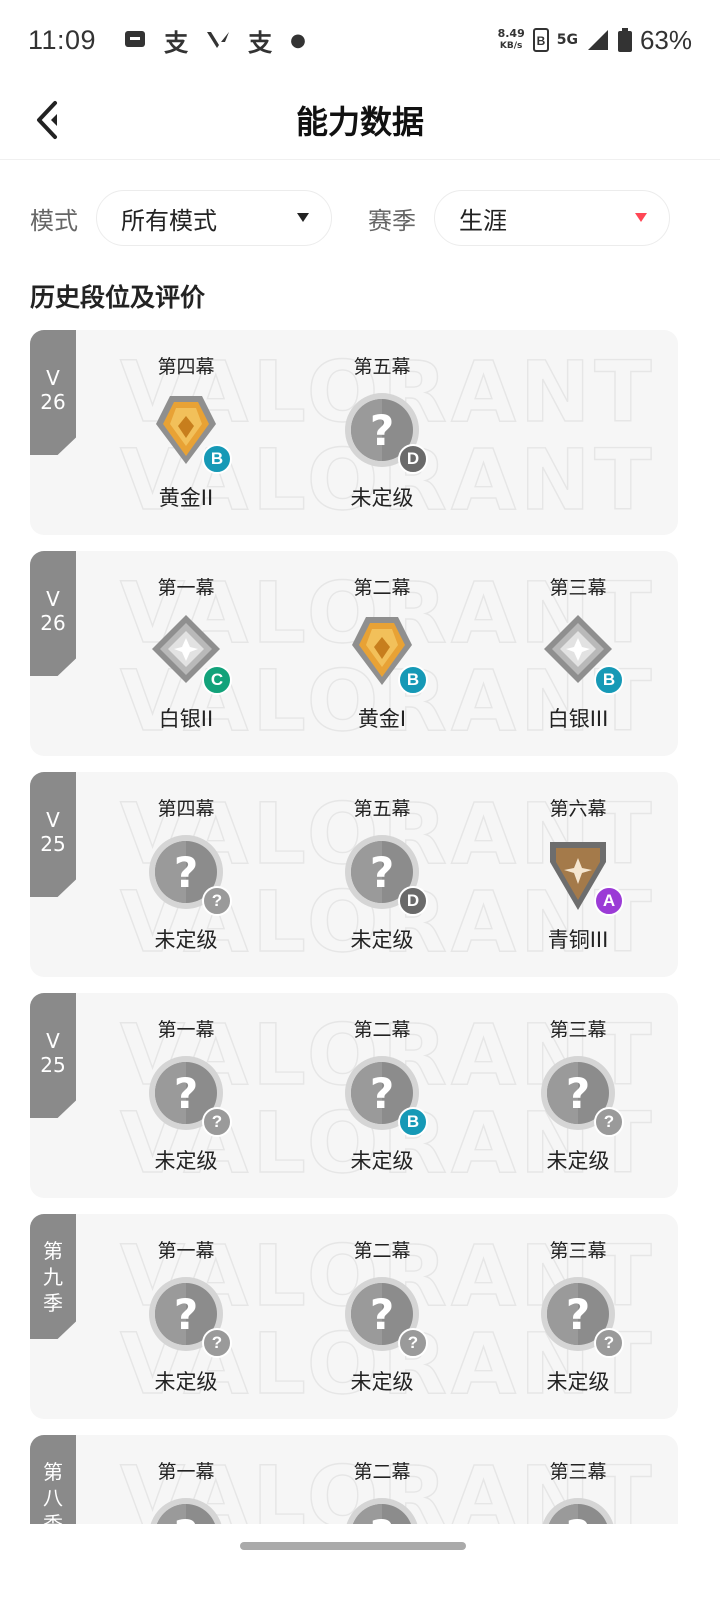 This screenshot has width=720, height=1600. I want to click on mode-select: 所有模式, so click(214, 218).